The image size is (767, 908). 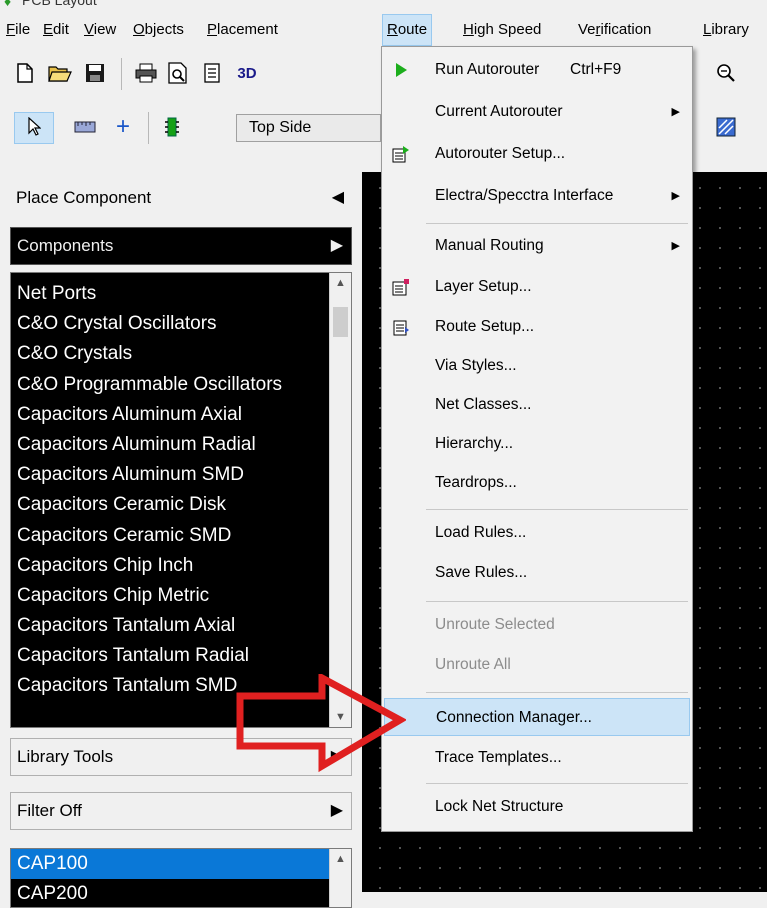 What do you see at coordinates (171, 354) in the screenshot?
I see `list-item: C&O Crystals` at bounding box center [171, 354].